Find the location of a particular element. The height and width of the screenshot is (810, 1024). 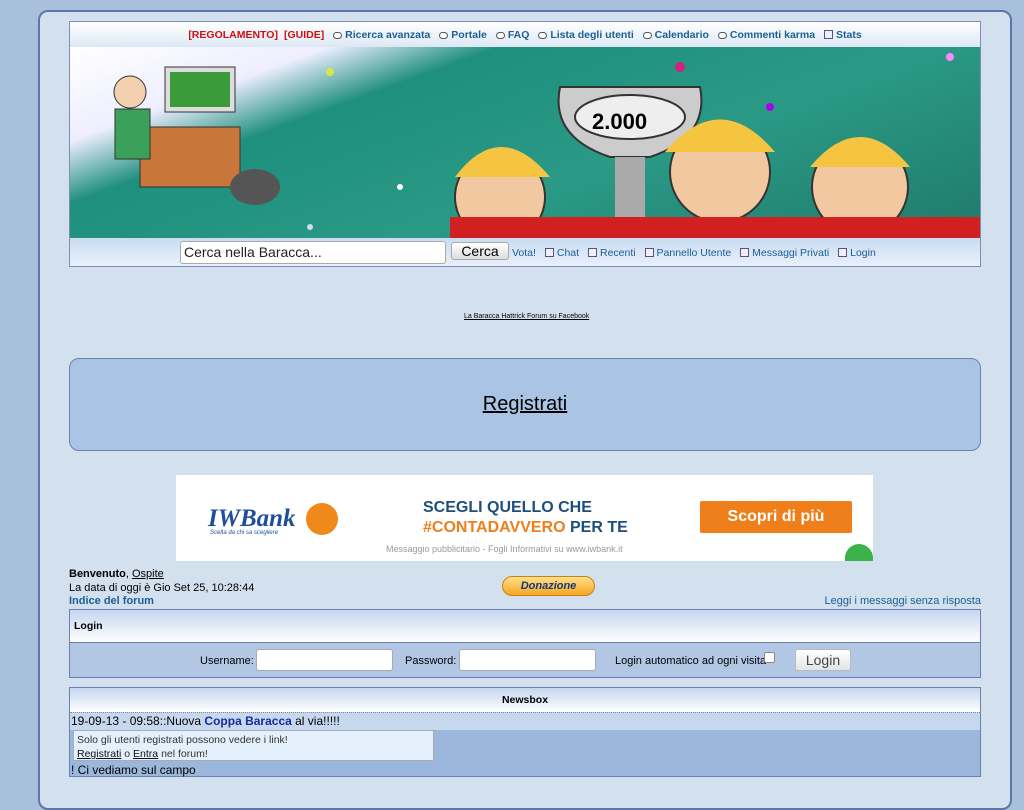

link-label: Recenti is located at coordinates (617, 253).